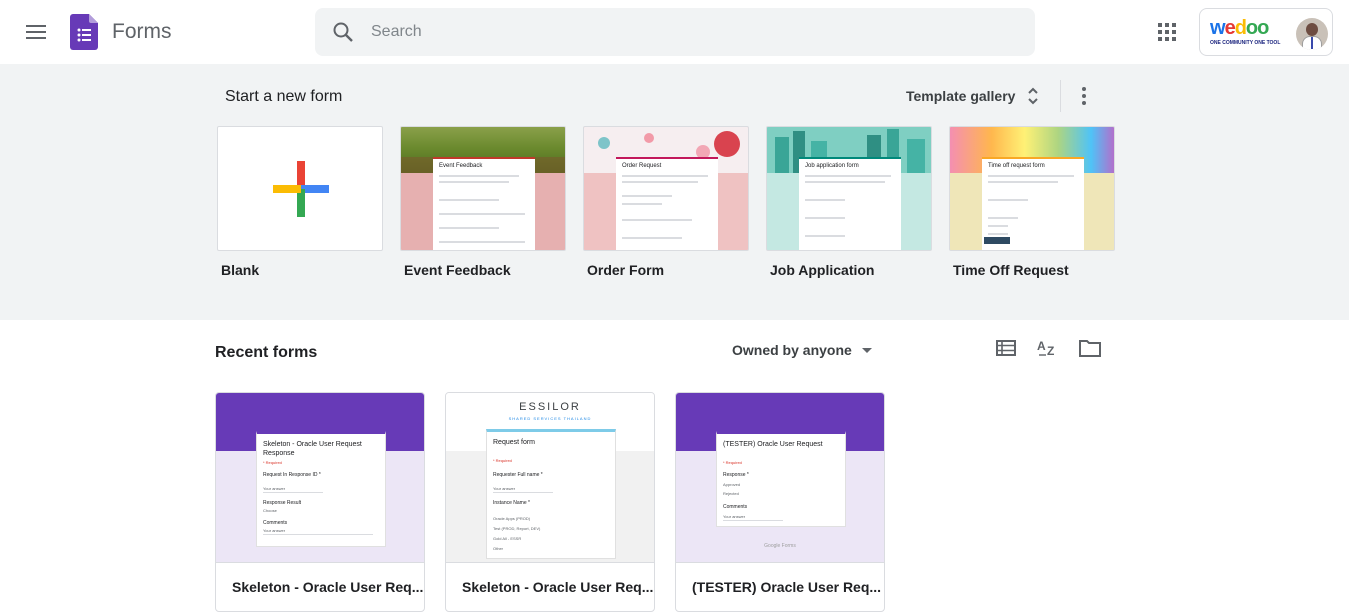  What do you see at coordinates (822, 270) in the screenshot?
I see `template-label: Job Application` at bounding box center [822, 270].